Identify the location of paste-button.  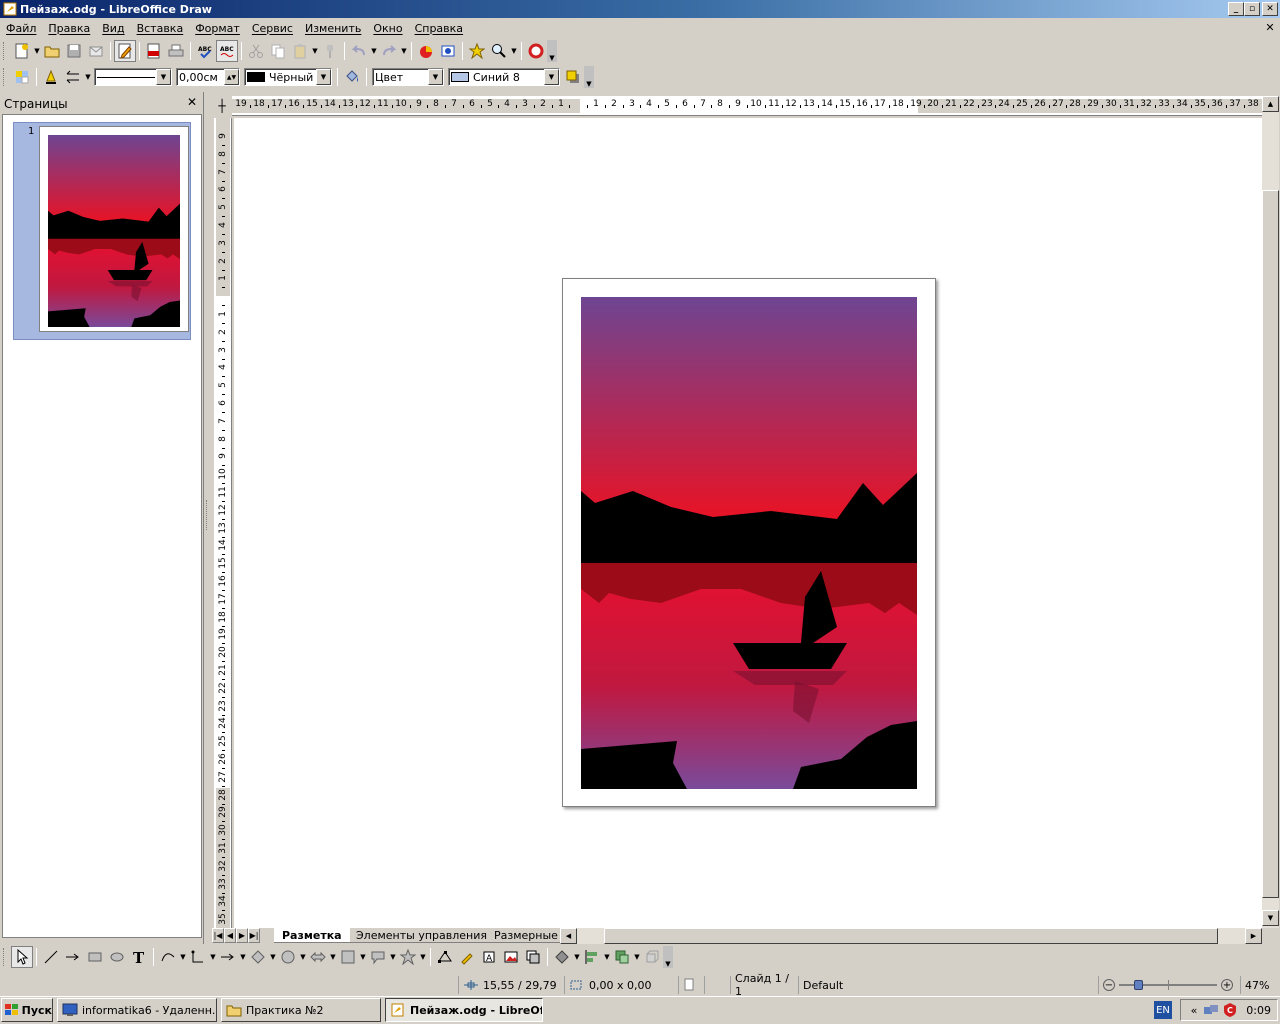
(300, 51).